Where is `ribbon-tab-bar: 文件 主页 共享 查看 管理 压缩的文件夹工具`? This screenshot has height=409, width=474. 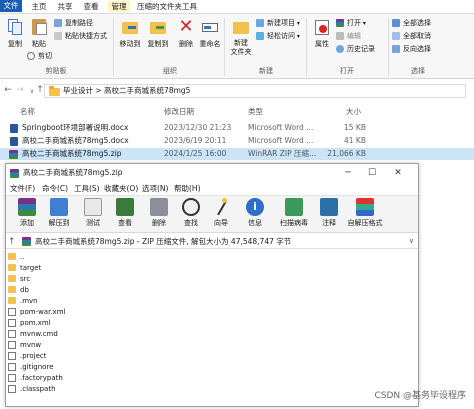
ribbon-tab-bar: 文件 主页 共享 查看 管理 压缩的文件夹工具 is located at coordinates (237, 6).